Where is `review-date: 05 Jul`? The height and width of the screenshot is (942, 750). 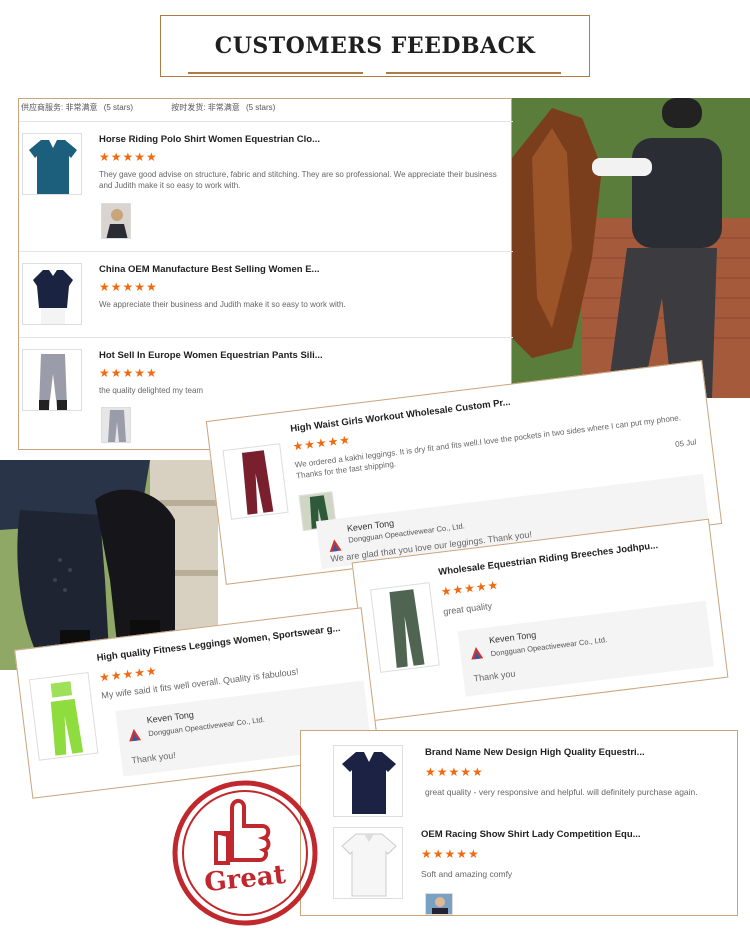
review-date: 05 Jul is located at coordinates (685, 443).